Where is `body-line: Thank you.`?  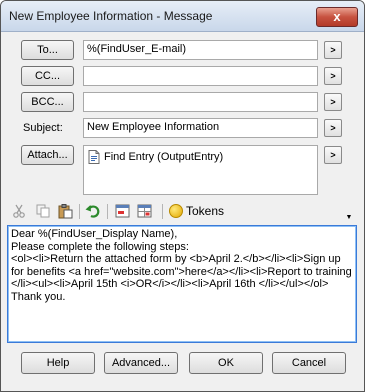
body-line: Thank you. is located at coordinates (38, 296).